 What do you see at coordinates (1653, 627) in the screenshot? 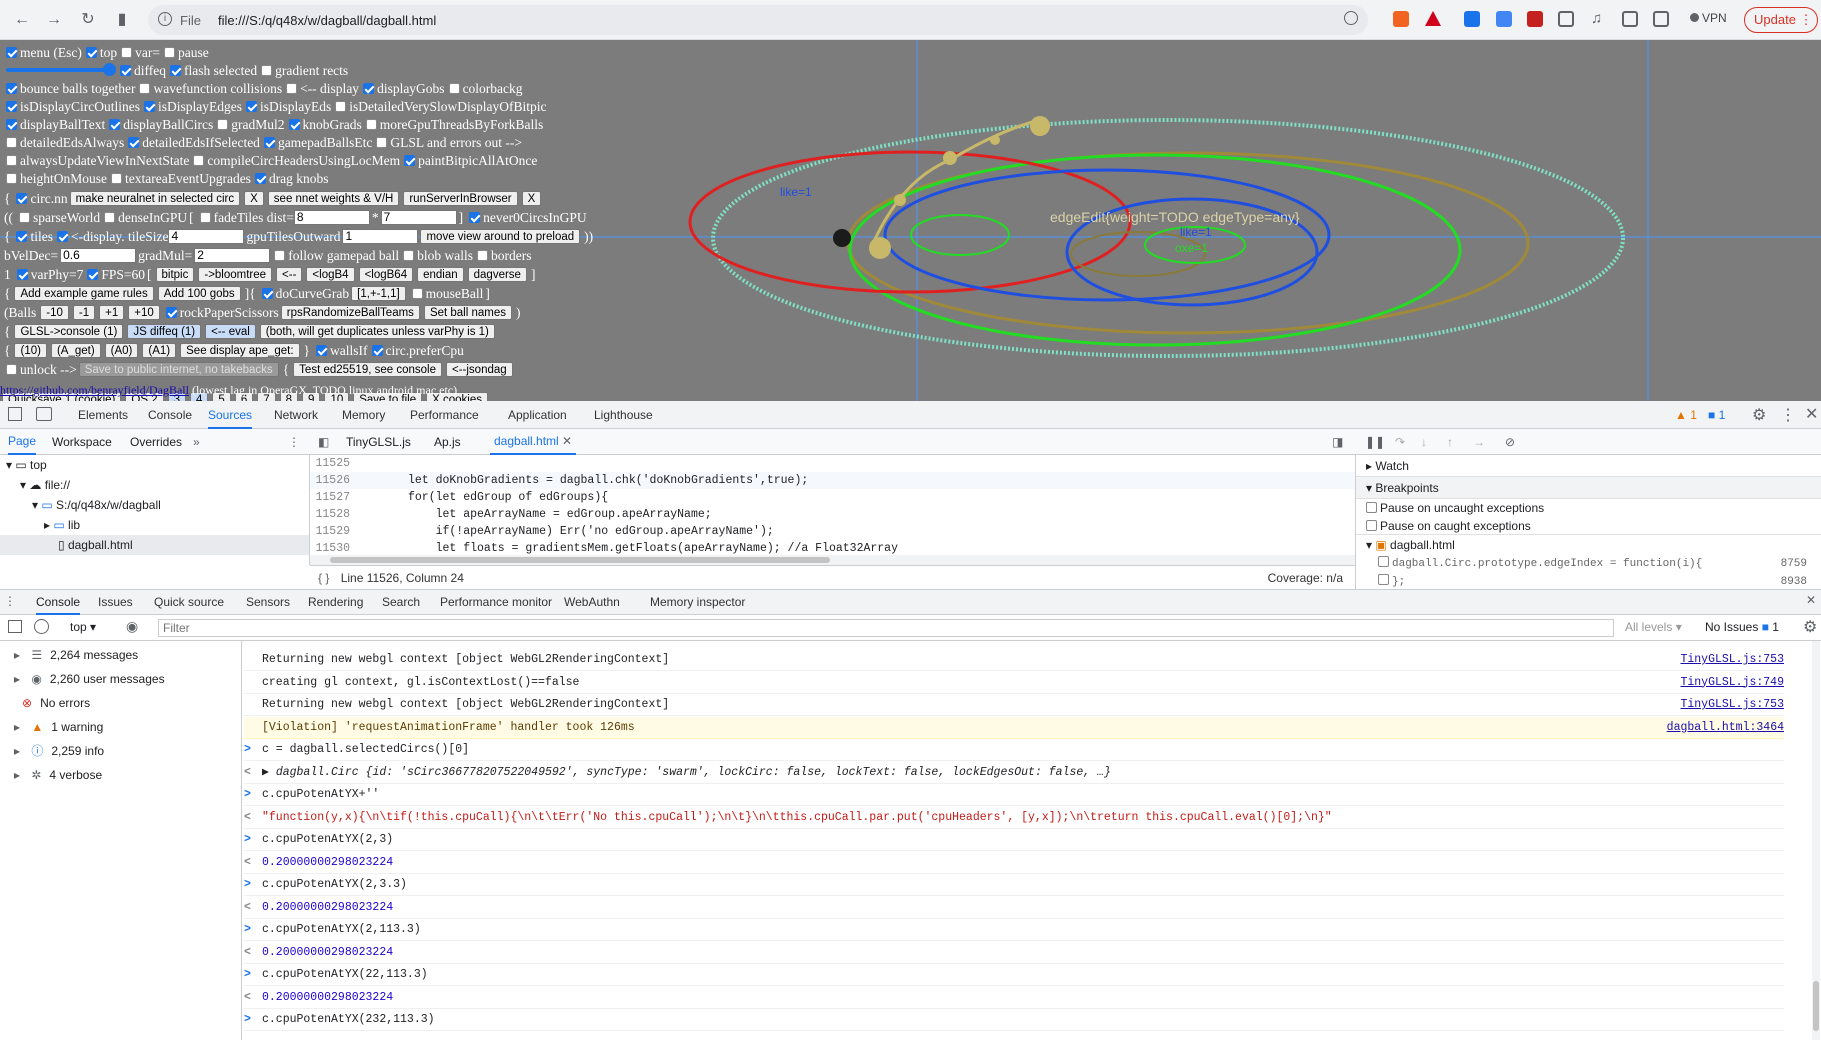
I see `levels-select: All levels ▾` at bounding box center [1653, 627].